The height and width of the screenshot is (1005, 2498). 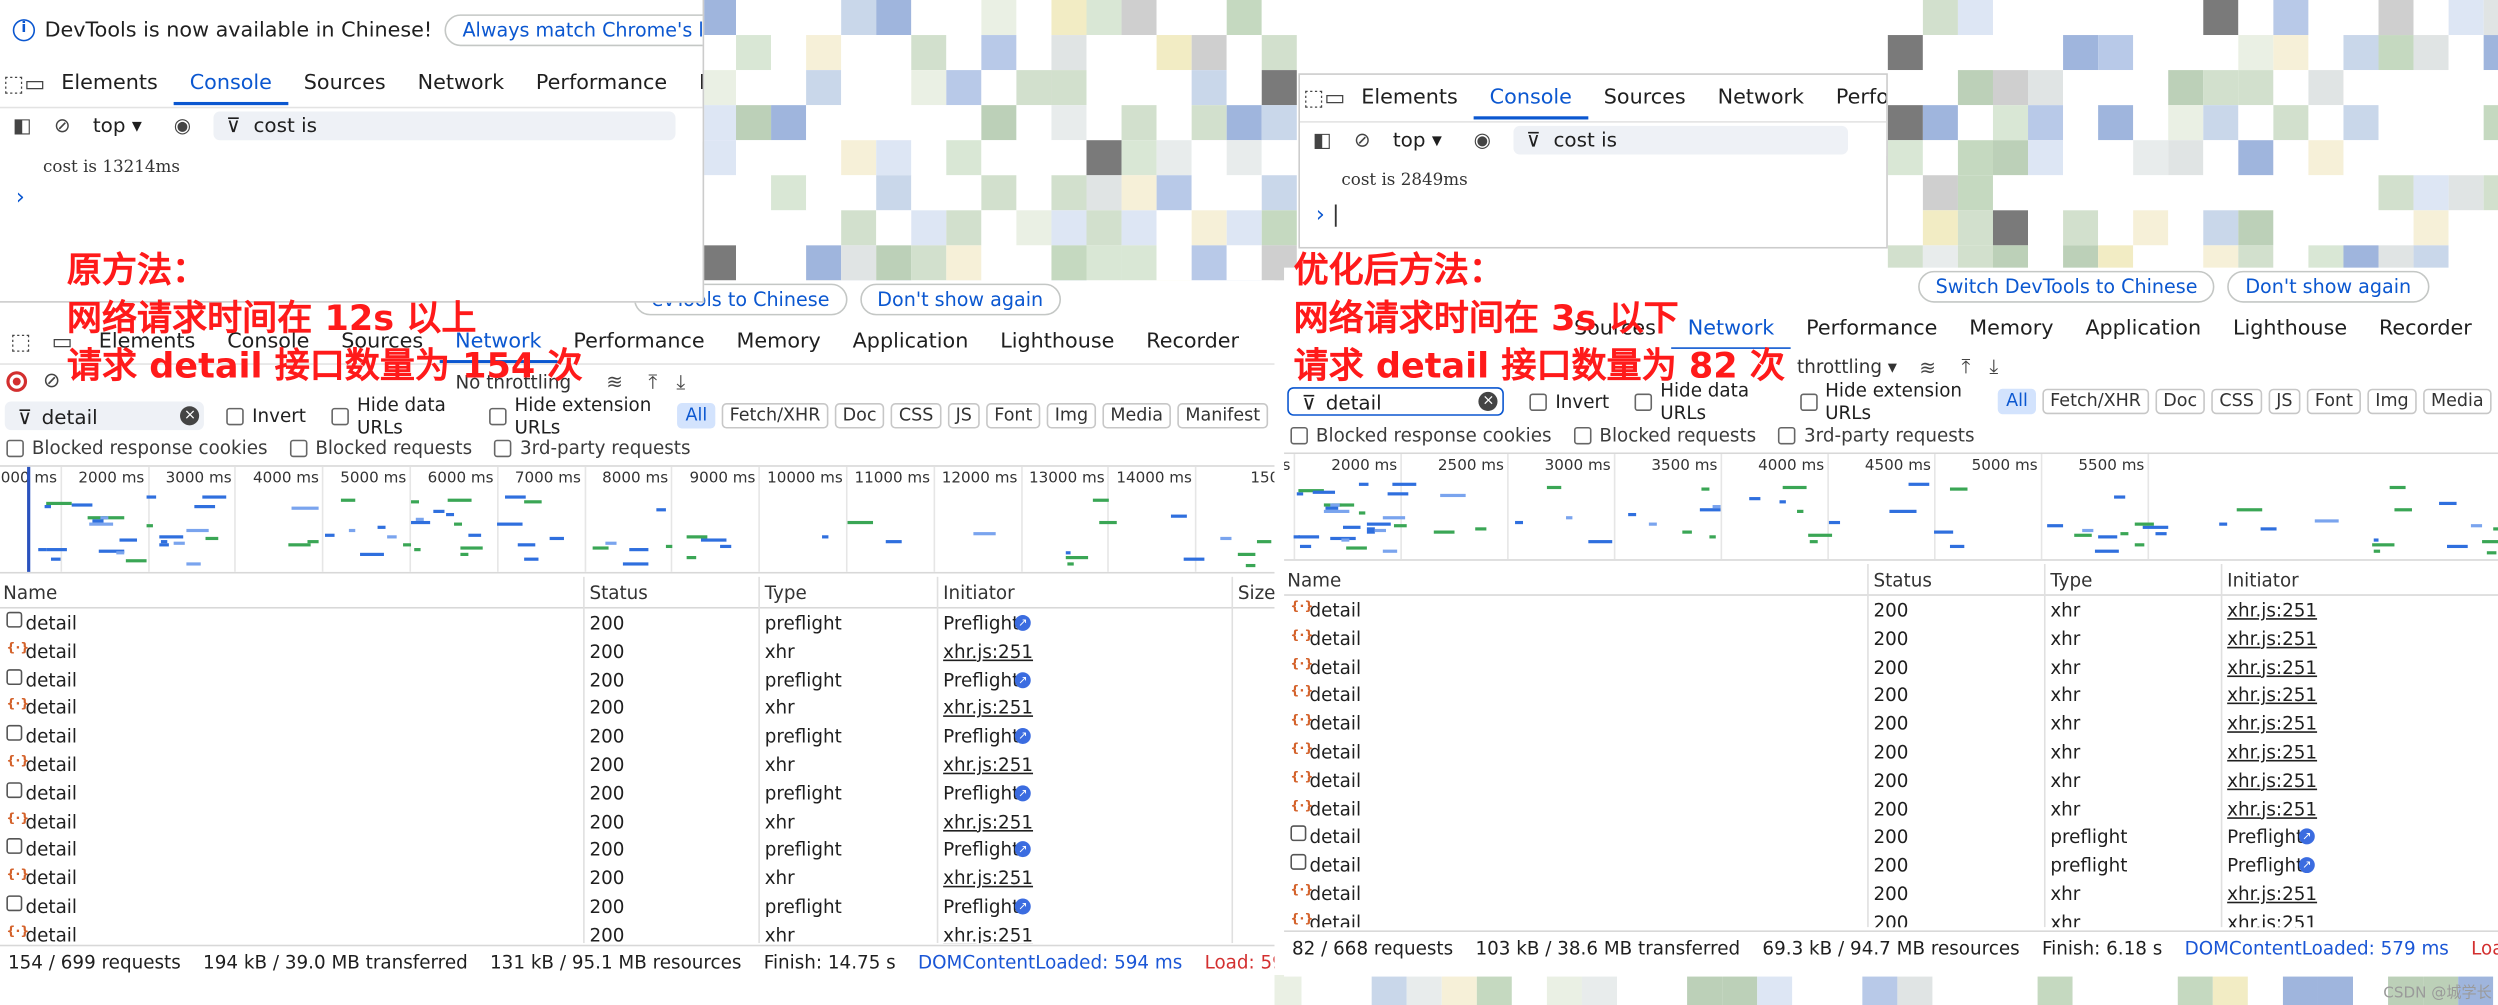 I want to click on sidebar-toggle-icon: ◧, so click(x=1322, y=139).